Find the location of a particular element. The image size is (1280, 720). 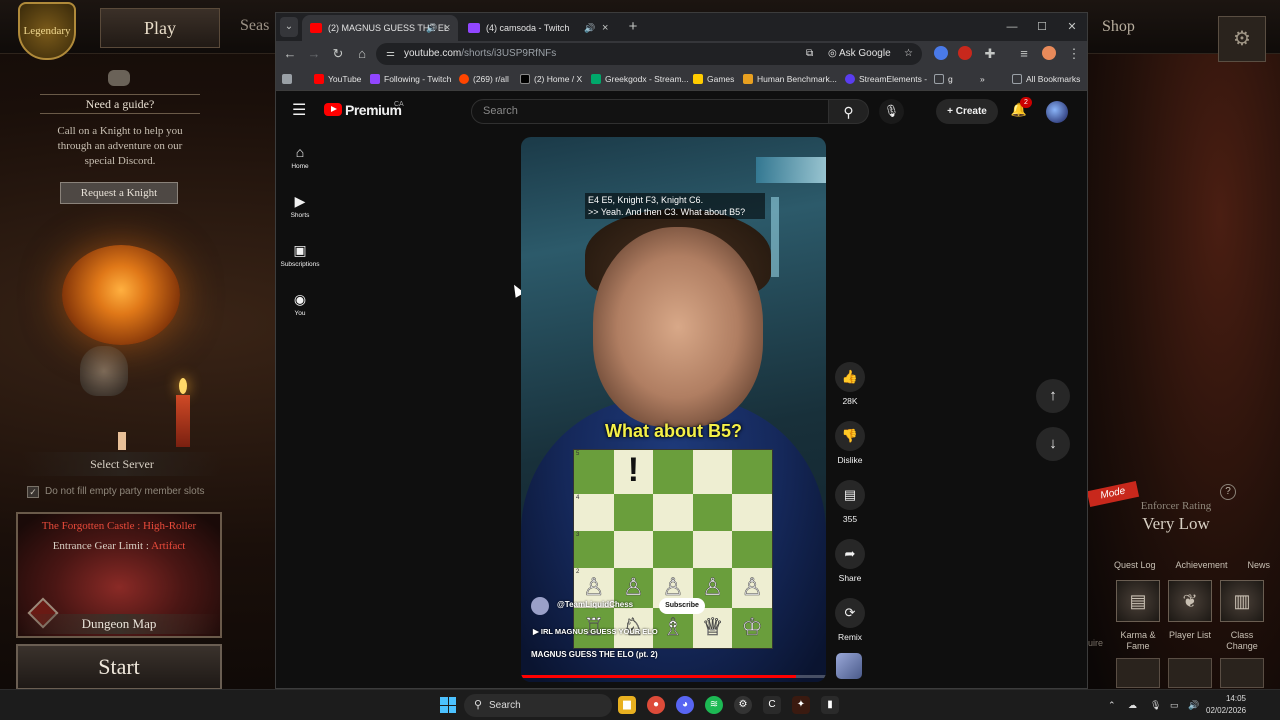

tray-app-icon: ☁ is located at coordinates (1132, 705).